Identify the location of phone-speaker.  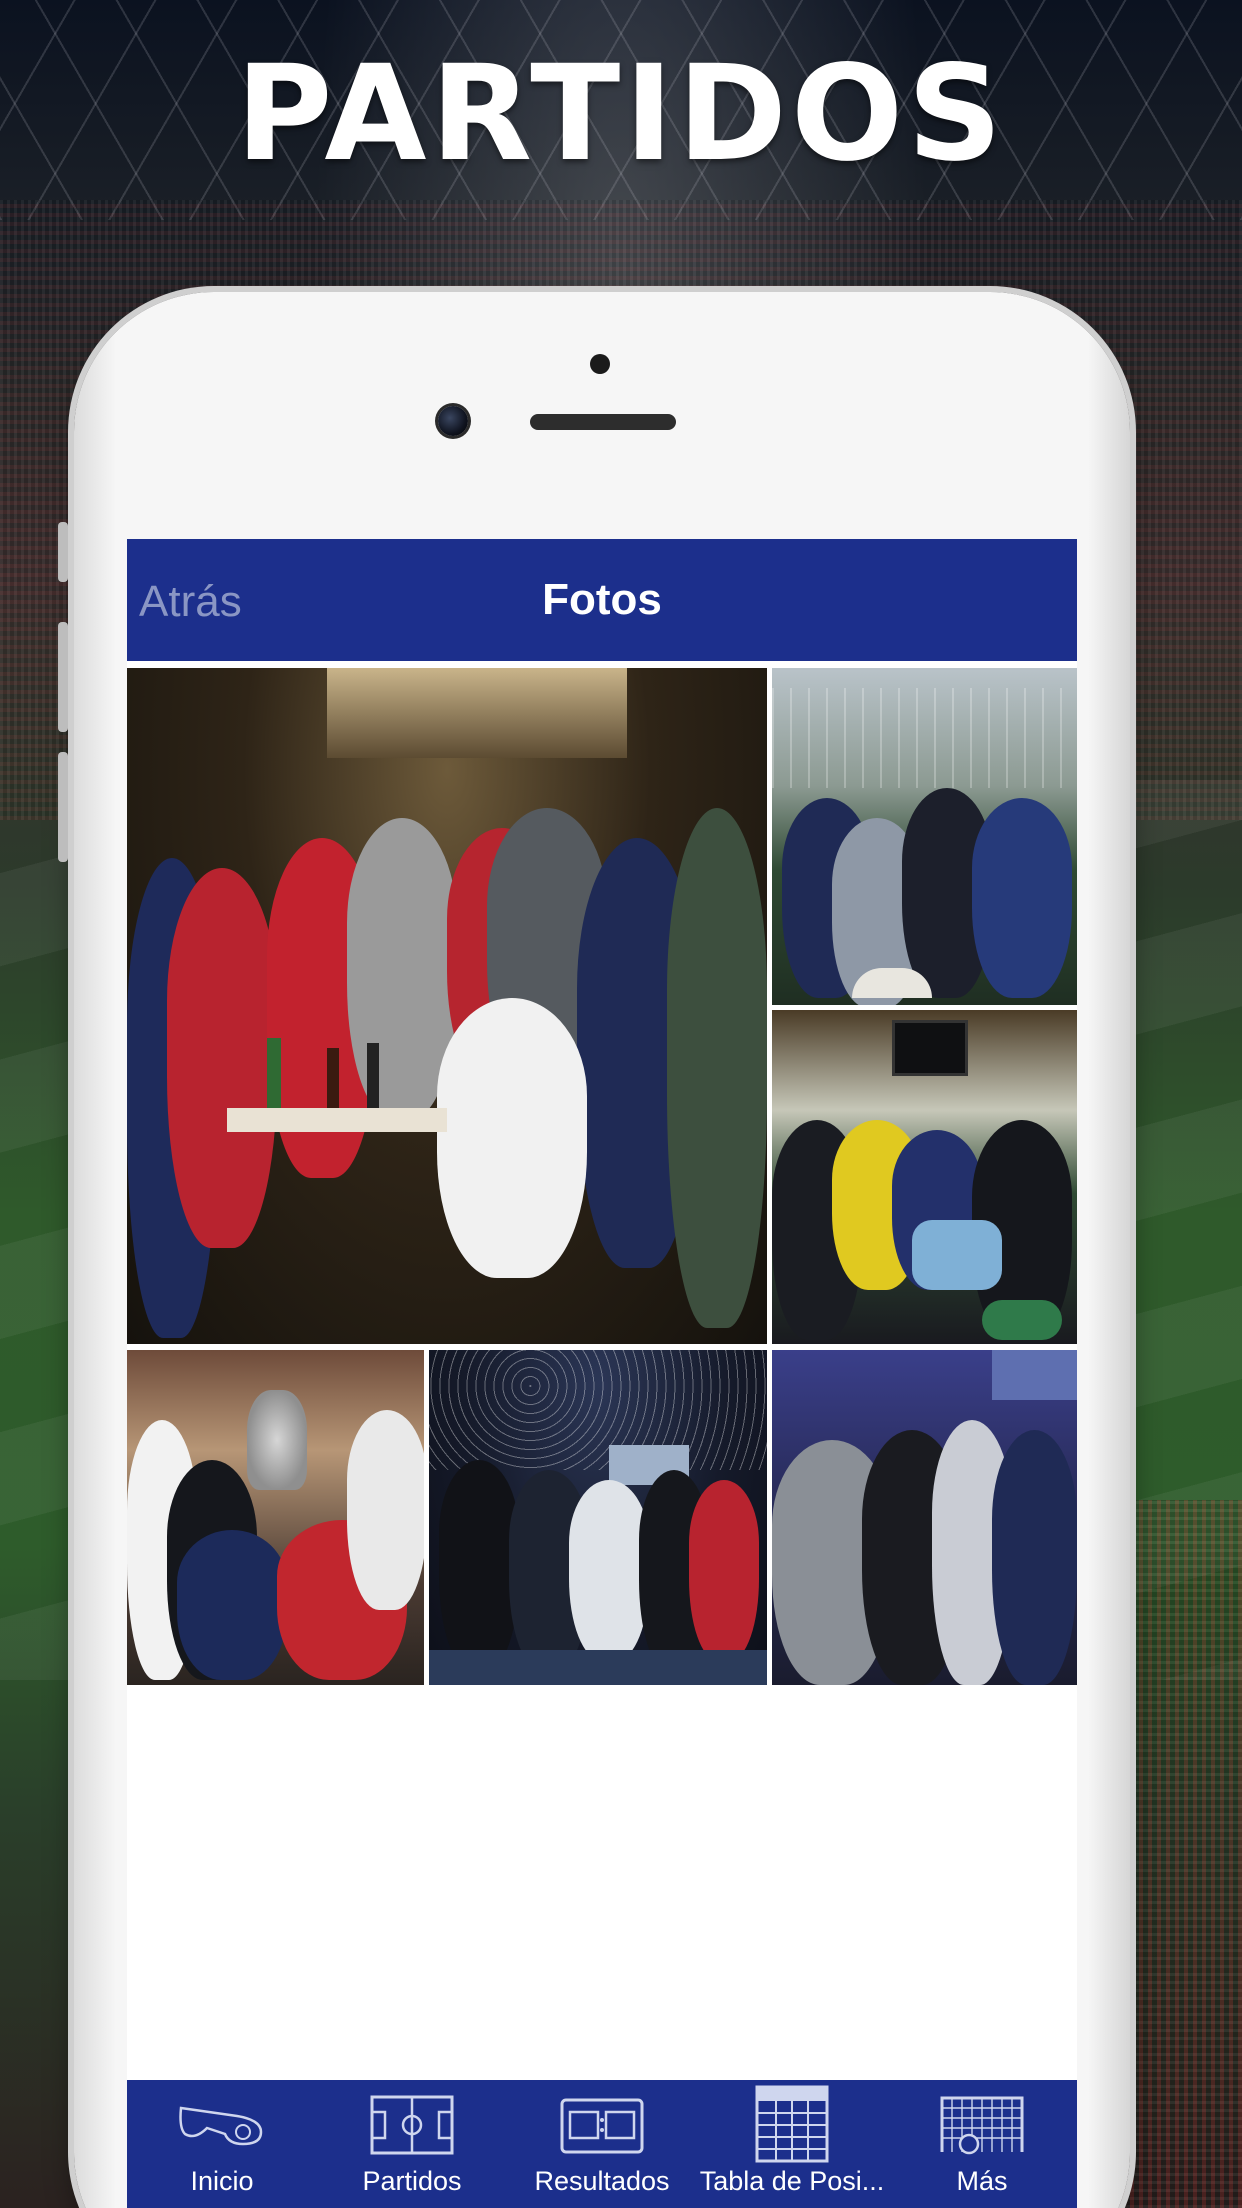
(603, 422).